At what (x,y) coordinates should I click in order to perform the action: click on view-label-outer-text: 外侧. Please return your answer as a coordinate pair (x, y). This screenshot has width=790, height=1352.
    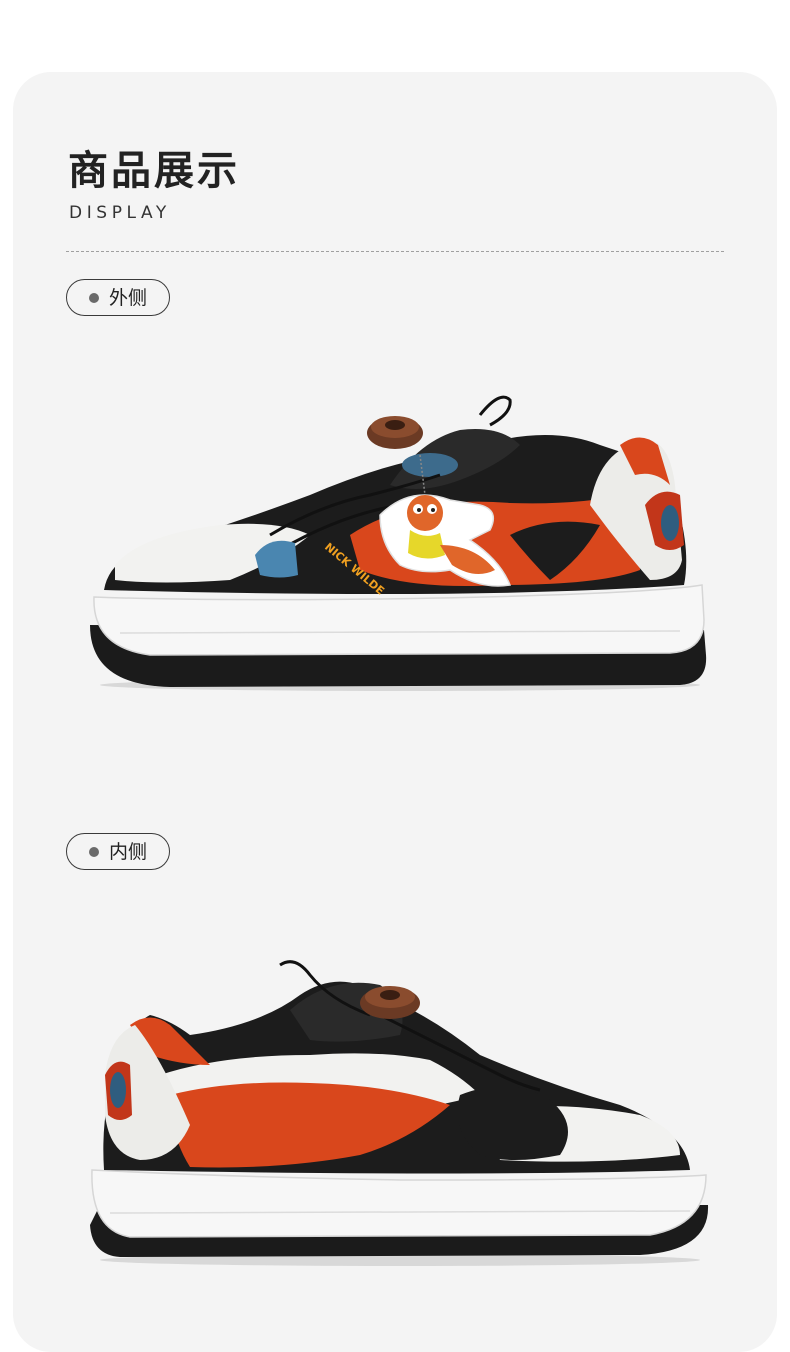
    Looking at the image, I should click on (127, 297).